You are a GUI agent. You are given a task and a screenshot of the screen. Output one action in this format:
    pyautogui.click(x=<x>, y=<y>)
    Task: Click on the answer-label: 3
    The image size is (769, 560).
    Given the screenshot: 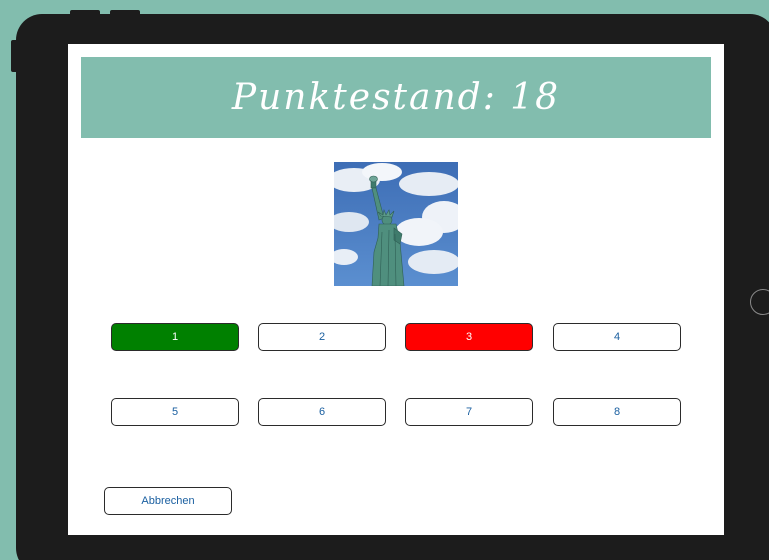 What is the action you would take?
    pyautogui.click(x=469, y=337)
    